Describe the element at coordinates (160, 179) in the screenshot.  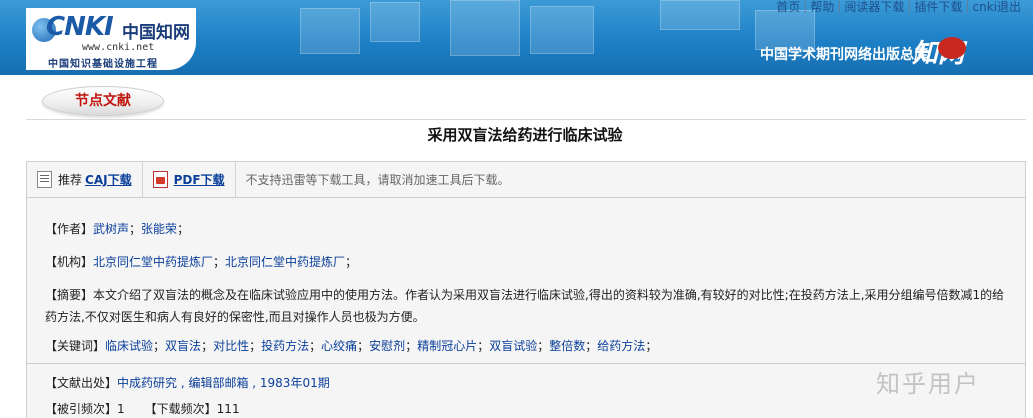
I see `pdf-file-icon` at that location.